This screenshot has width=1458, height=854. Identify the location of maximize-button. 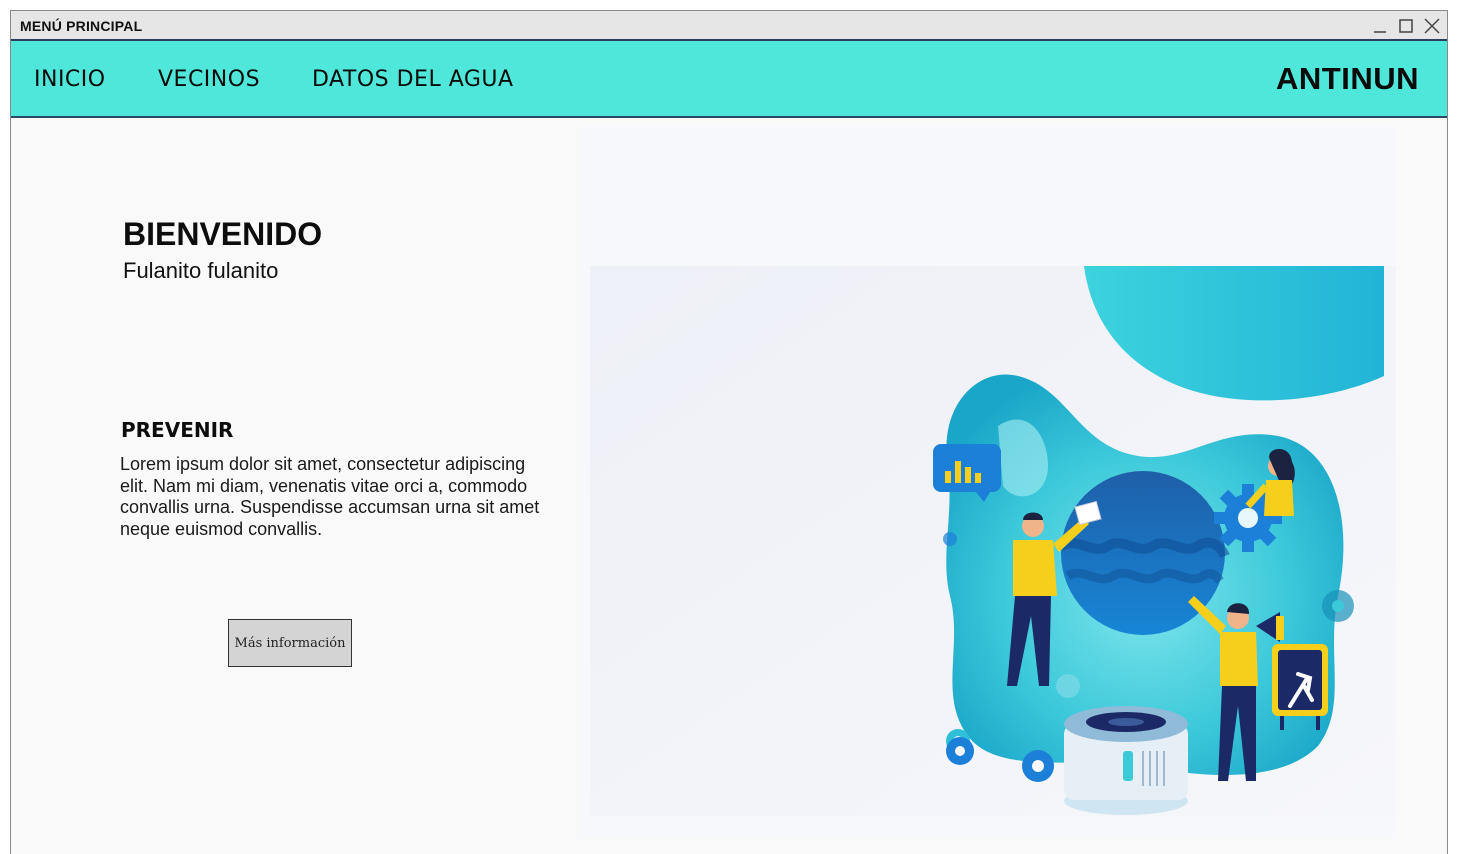
(1406, 26).